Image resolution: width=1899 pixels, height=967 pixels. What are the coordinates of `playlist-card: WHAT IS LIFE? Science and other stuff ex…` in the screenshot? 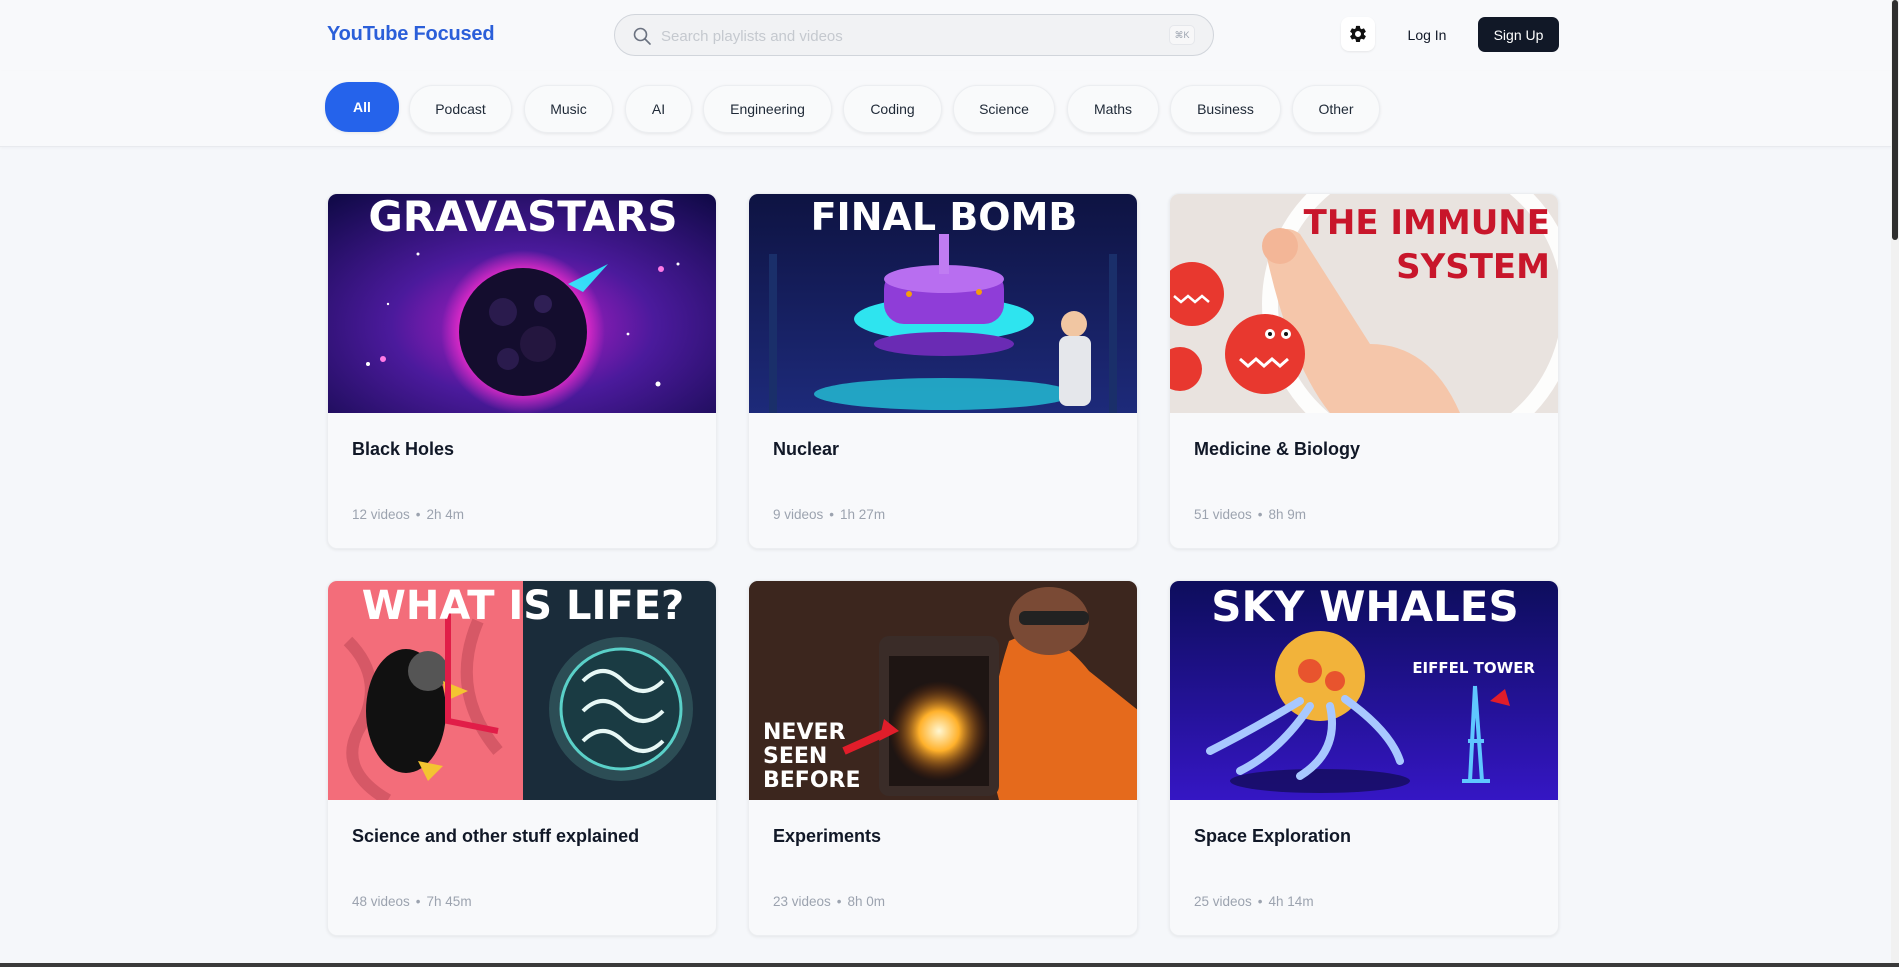 It's located at (522, 758).